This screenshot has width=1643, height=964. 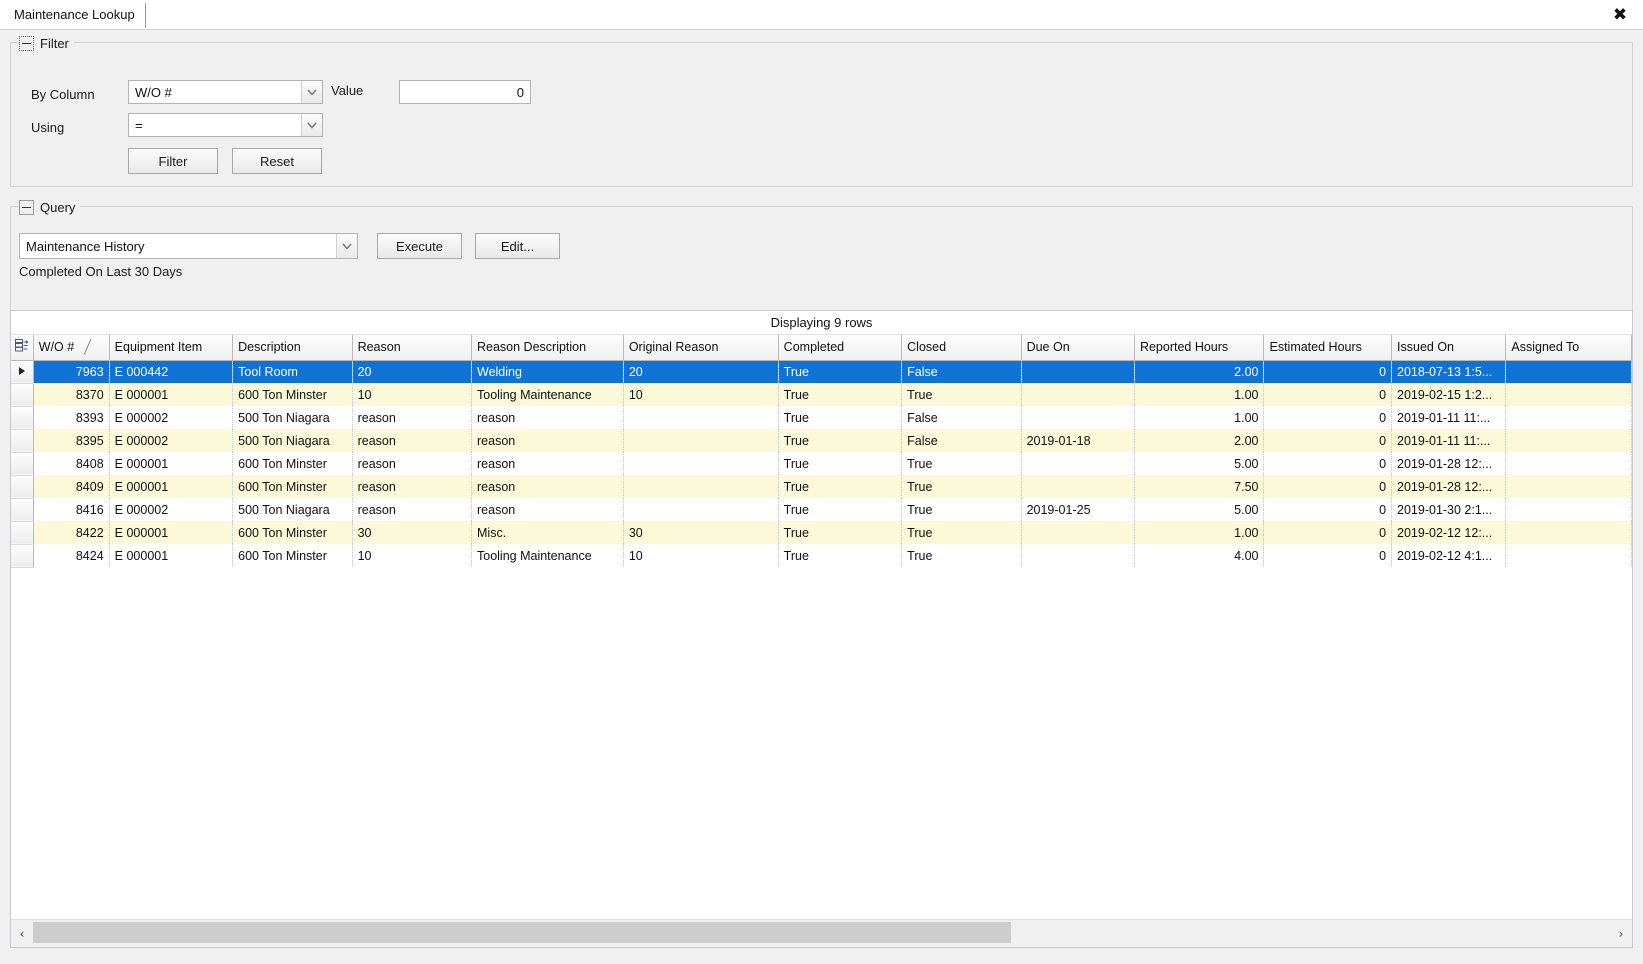 I want to click on value-input: 0, so click(x=465, y=92).